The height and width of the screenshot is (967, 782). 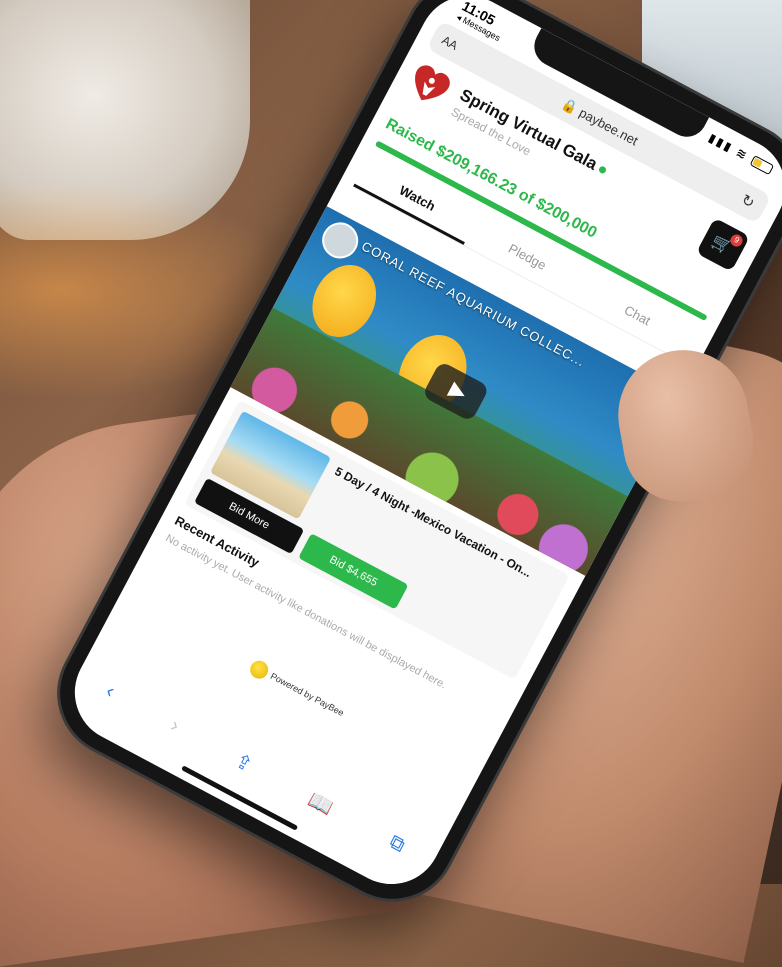 I want to click on back-arrow-icon: ‹, so click(x=110, y=691).